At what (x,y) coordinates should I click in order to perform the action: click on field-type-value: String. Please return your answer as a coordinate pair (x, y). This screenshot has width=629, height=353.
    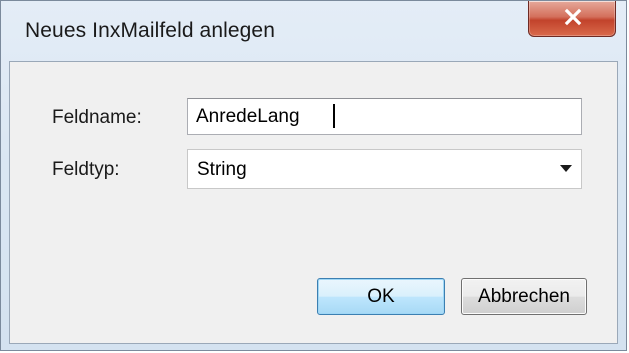
    Looking at the image, I should click on (222, 169).